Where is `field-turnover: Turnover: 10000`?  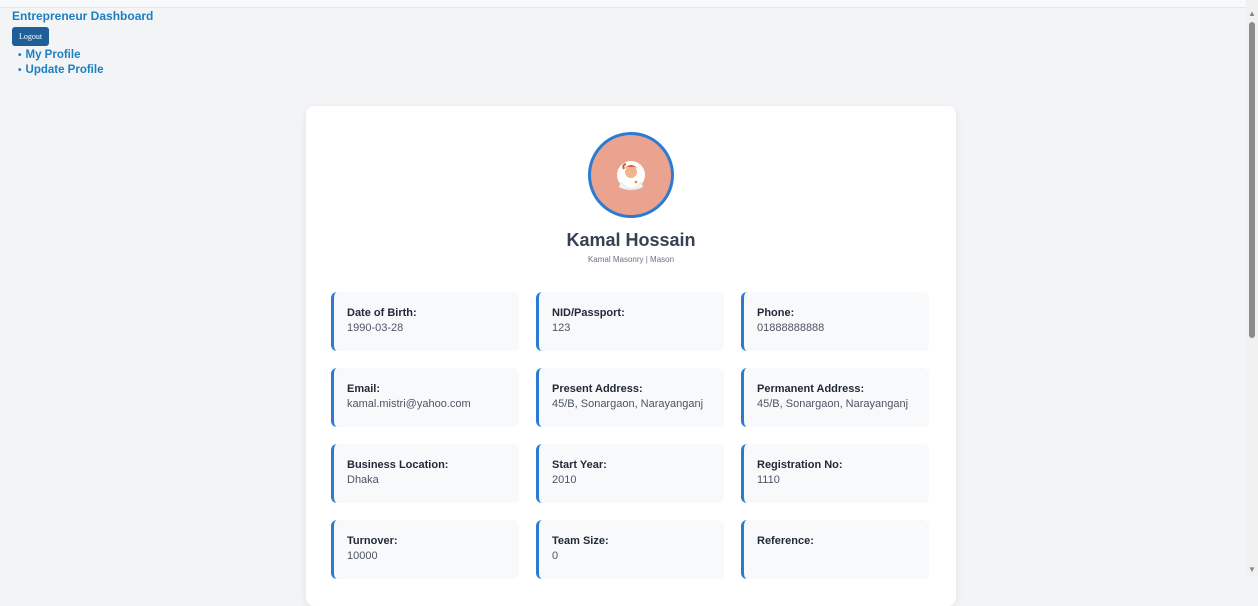 field-turnover: Turnover: 10000 is located at coordinates (425, 549).